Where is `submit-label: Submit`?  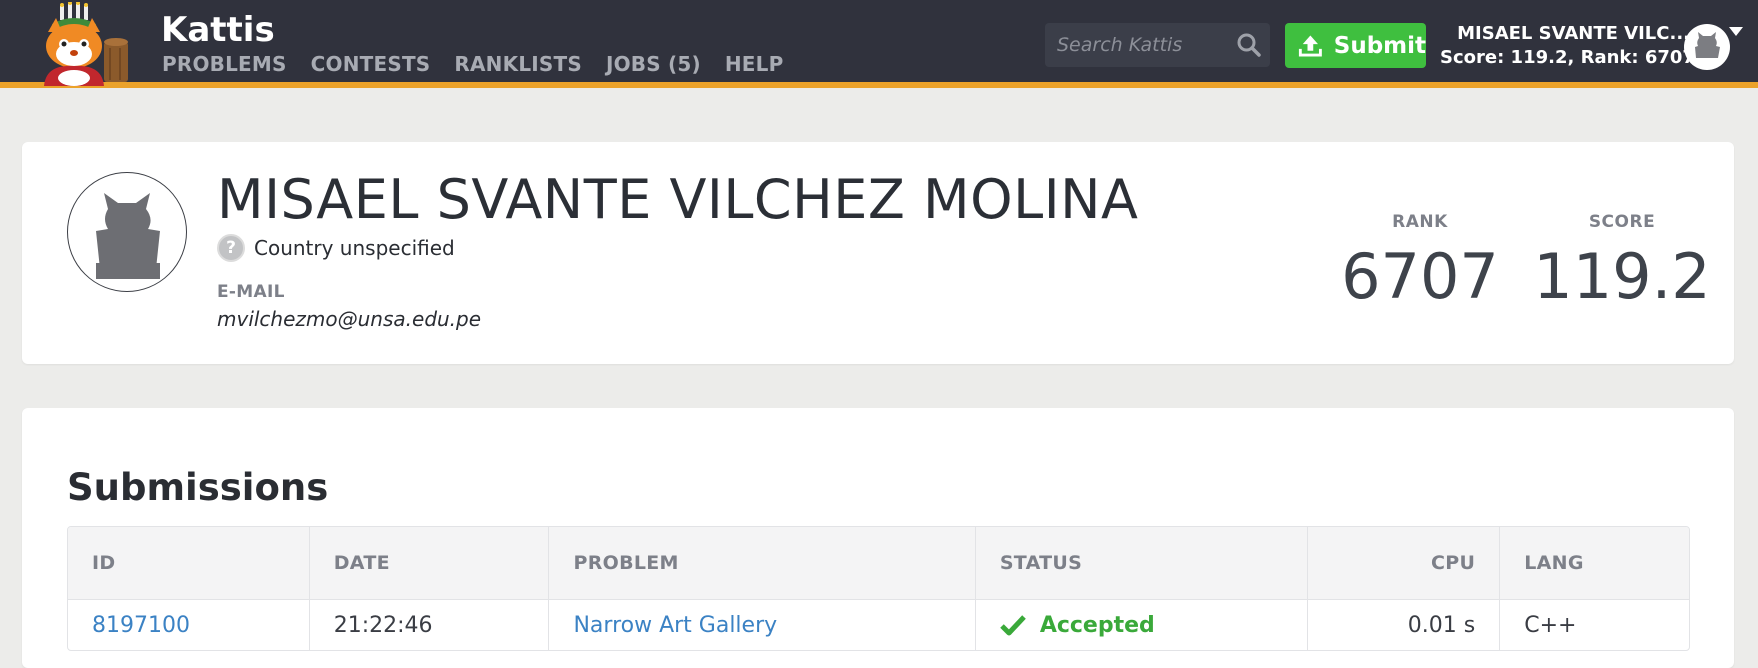
submit-label: Submit is located at coordinates (1379, 45).